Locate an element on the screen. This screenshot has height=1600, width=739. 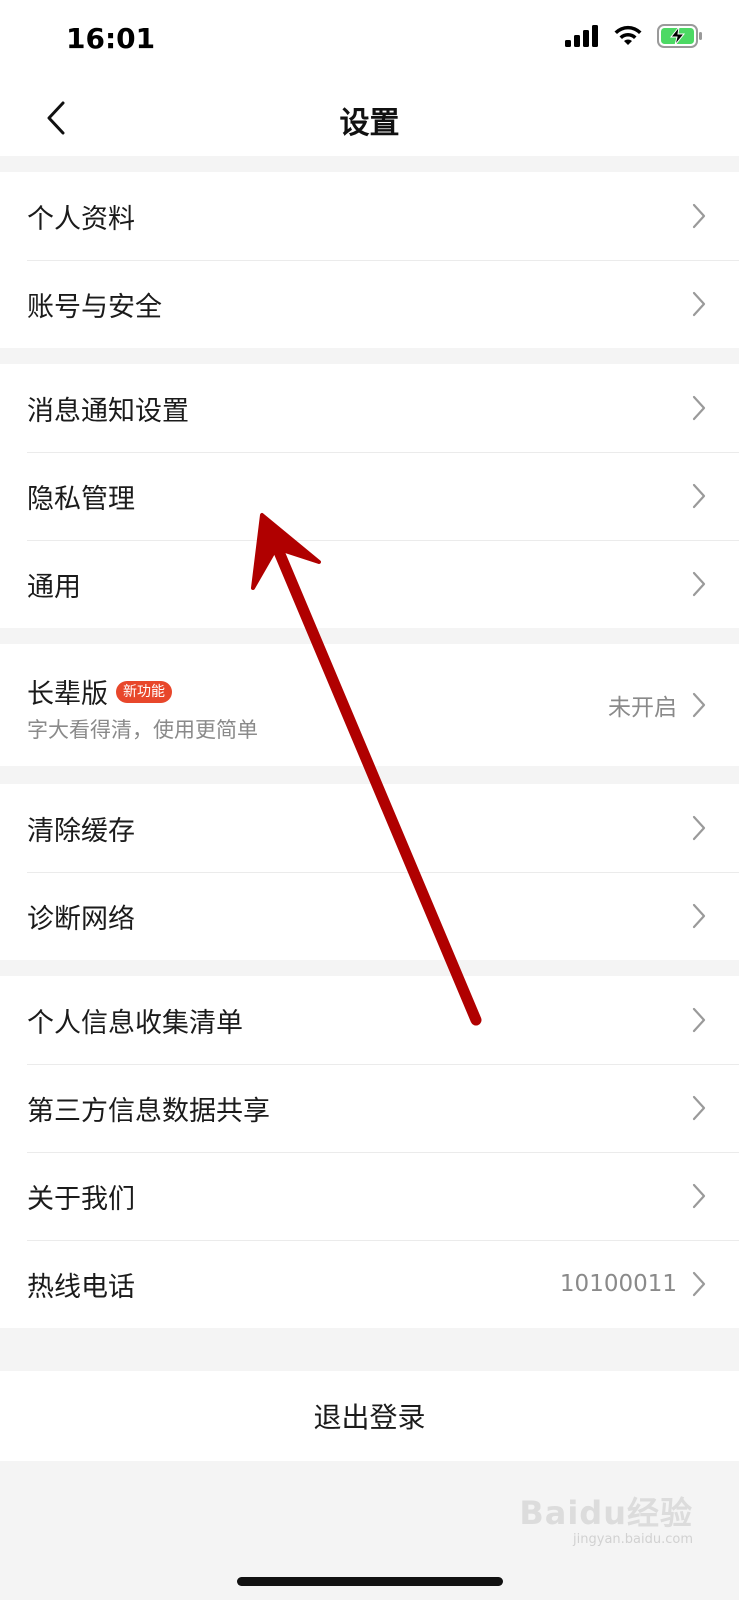
settings-item-third-party-sharing: 第三方信息数据共享 is located at coordinates (369, 1108).